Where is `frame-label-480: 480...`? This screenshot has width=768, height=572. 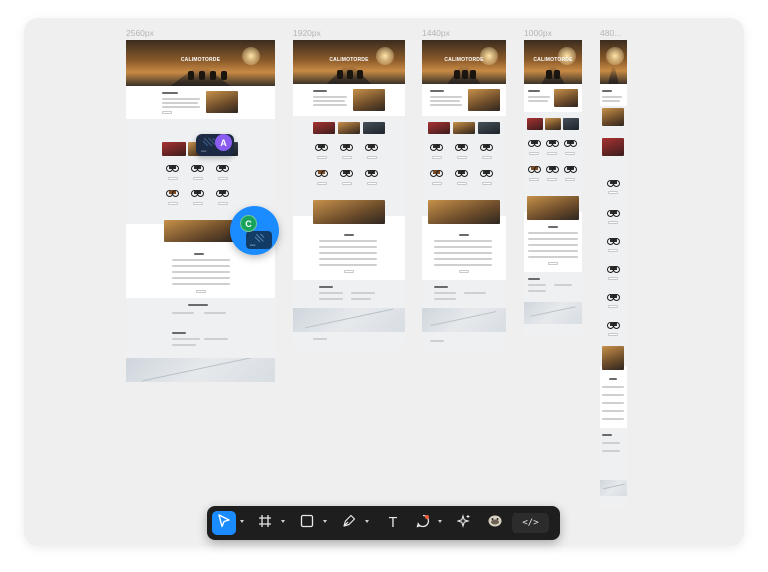 frame-label-480: 480... is located at coordinates (610, 33).